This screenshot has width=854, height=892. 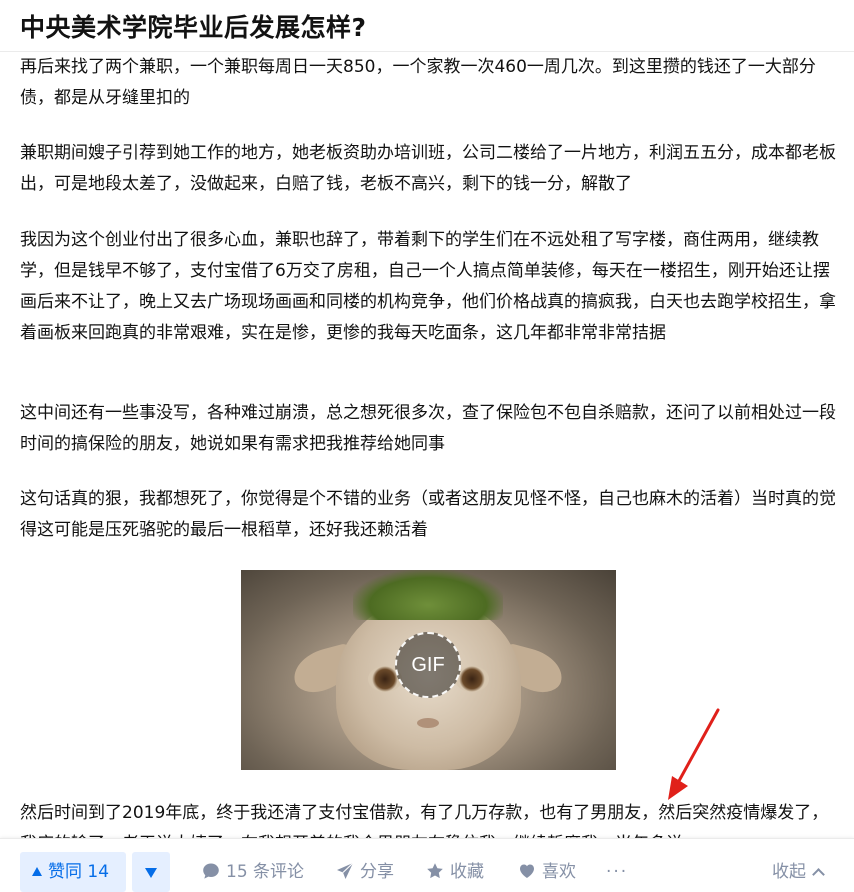 I want to click on like-button: 喜欢, so click(x=547, y=872).